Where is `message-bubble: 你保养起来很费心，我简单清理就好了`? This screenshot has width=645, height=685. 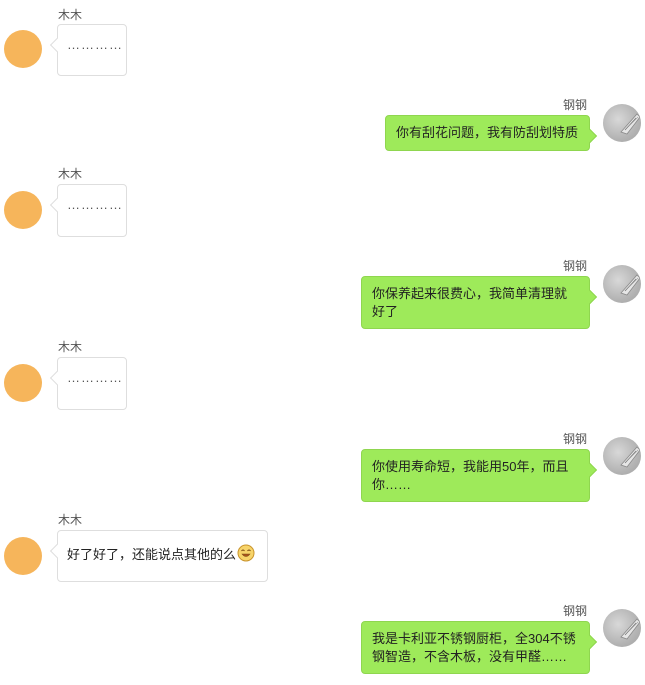
message-bubble: 你保养起来很费心，我简单清理就好了 is located at coordinates (475, 302).